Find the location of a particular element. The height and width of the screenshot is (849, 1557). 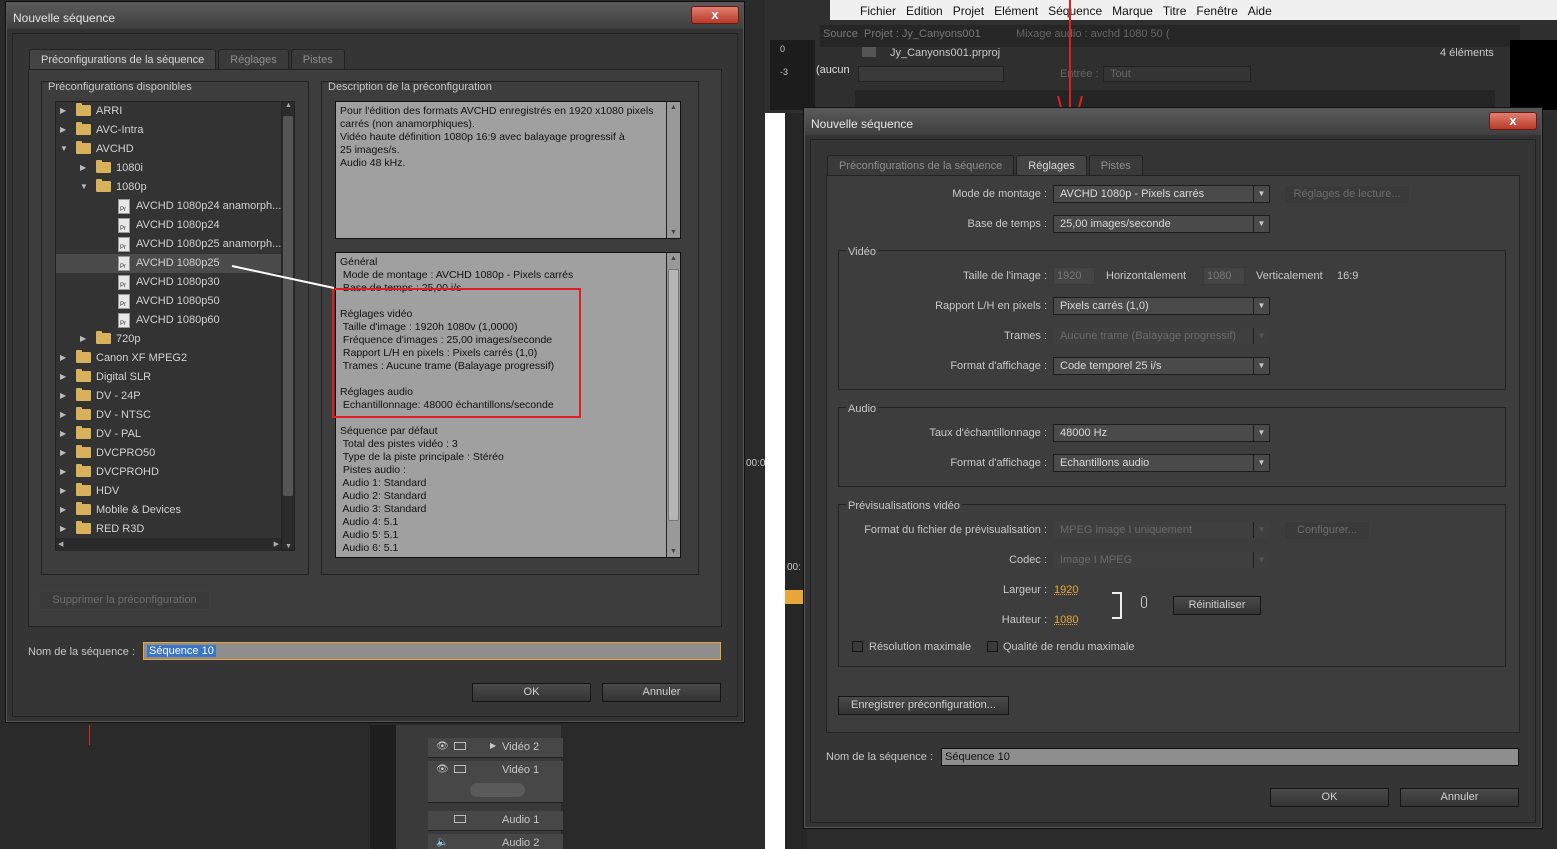

tab-tracks: Pistes is located at coordinates (317, 59).